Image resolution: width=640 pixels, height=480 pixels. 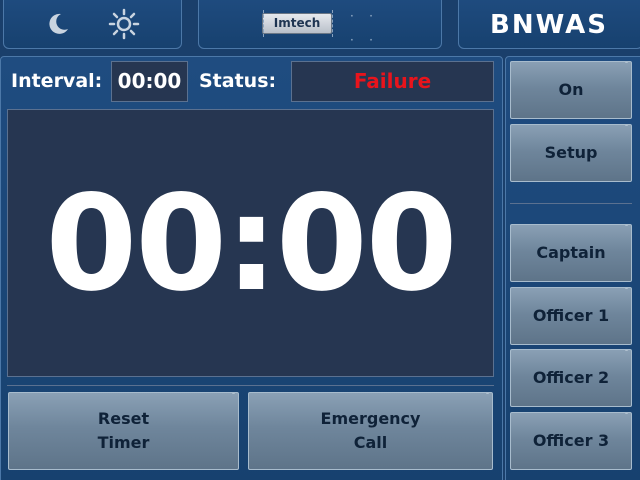 I want to click on setup-label: Setup, so click(x=571, y=152).